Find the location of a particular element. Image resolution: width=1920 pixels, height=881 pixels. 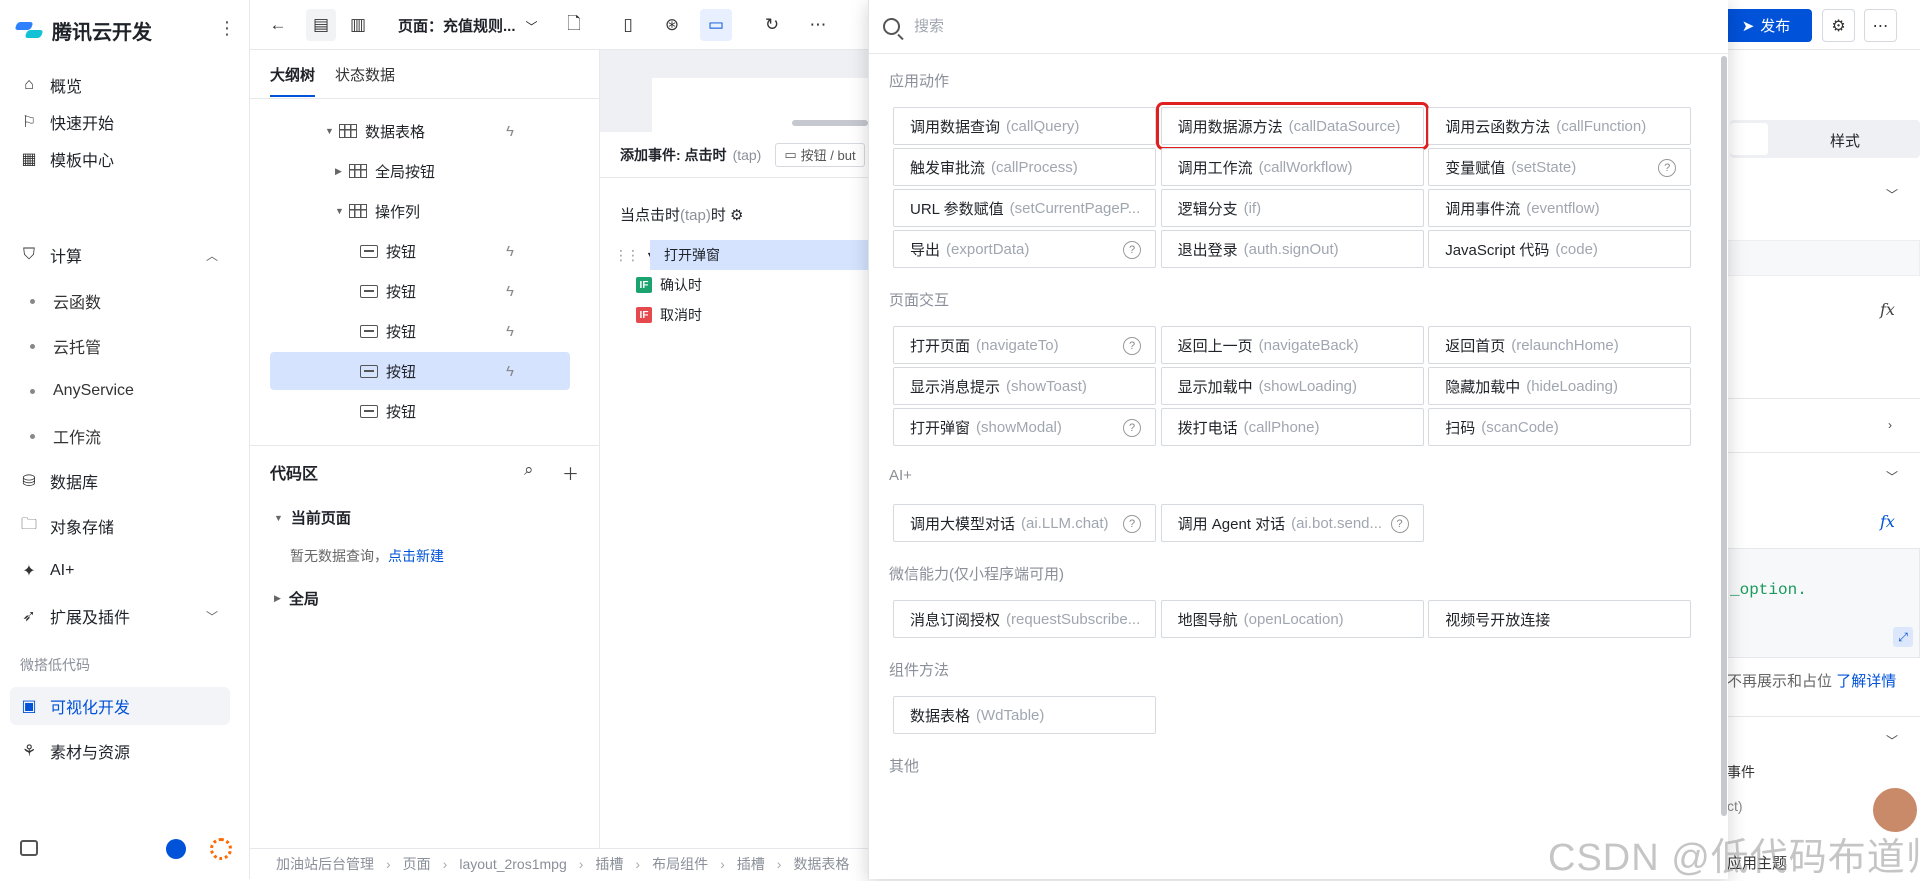

more-horizontal-icon: ⋯ is located at coordinates (818, 25).